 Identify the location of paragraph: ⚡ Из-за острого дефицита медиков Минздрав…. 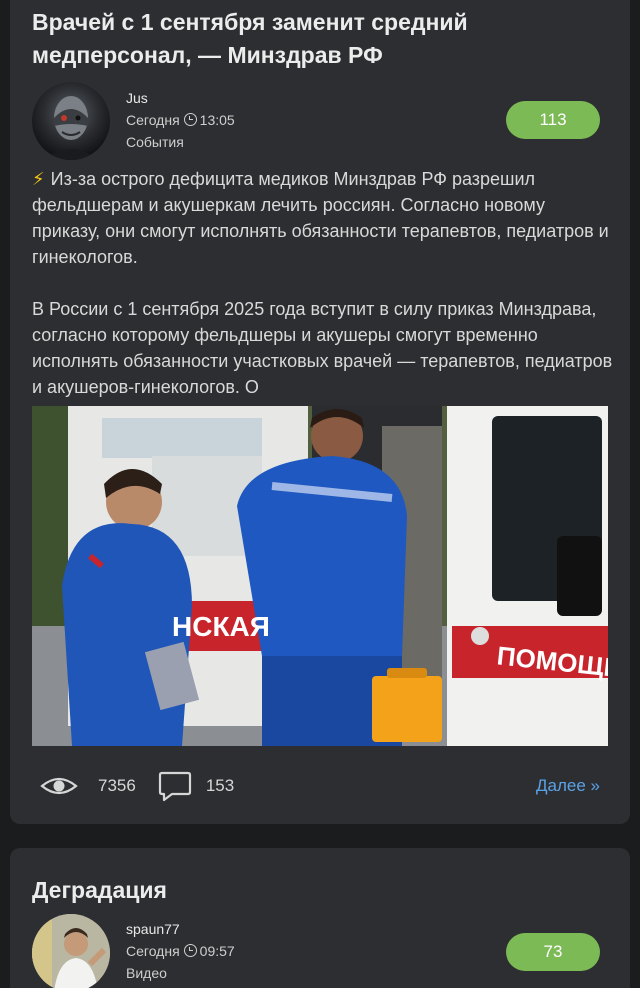
(324, 218).